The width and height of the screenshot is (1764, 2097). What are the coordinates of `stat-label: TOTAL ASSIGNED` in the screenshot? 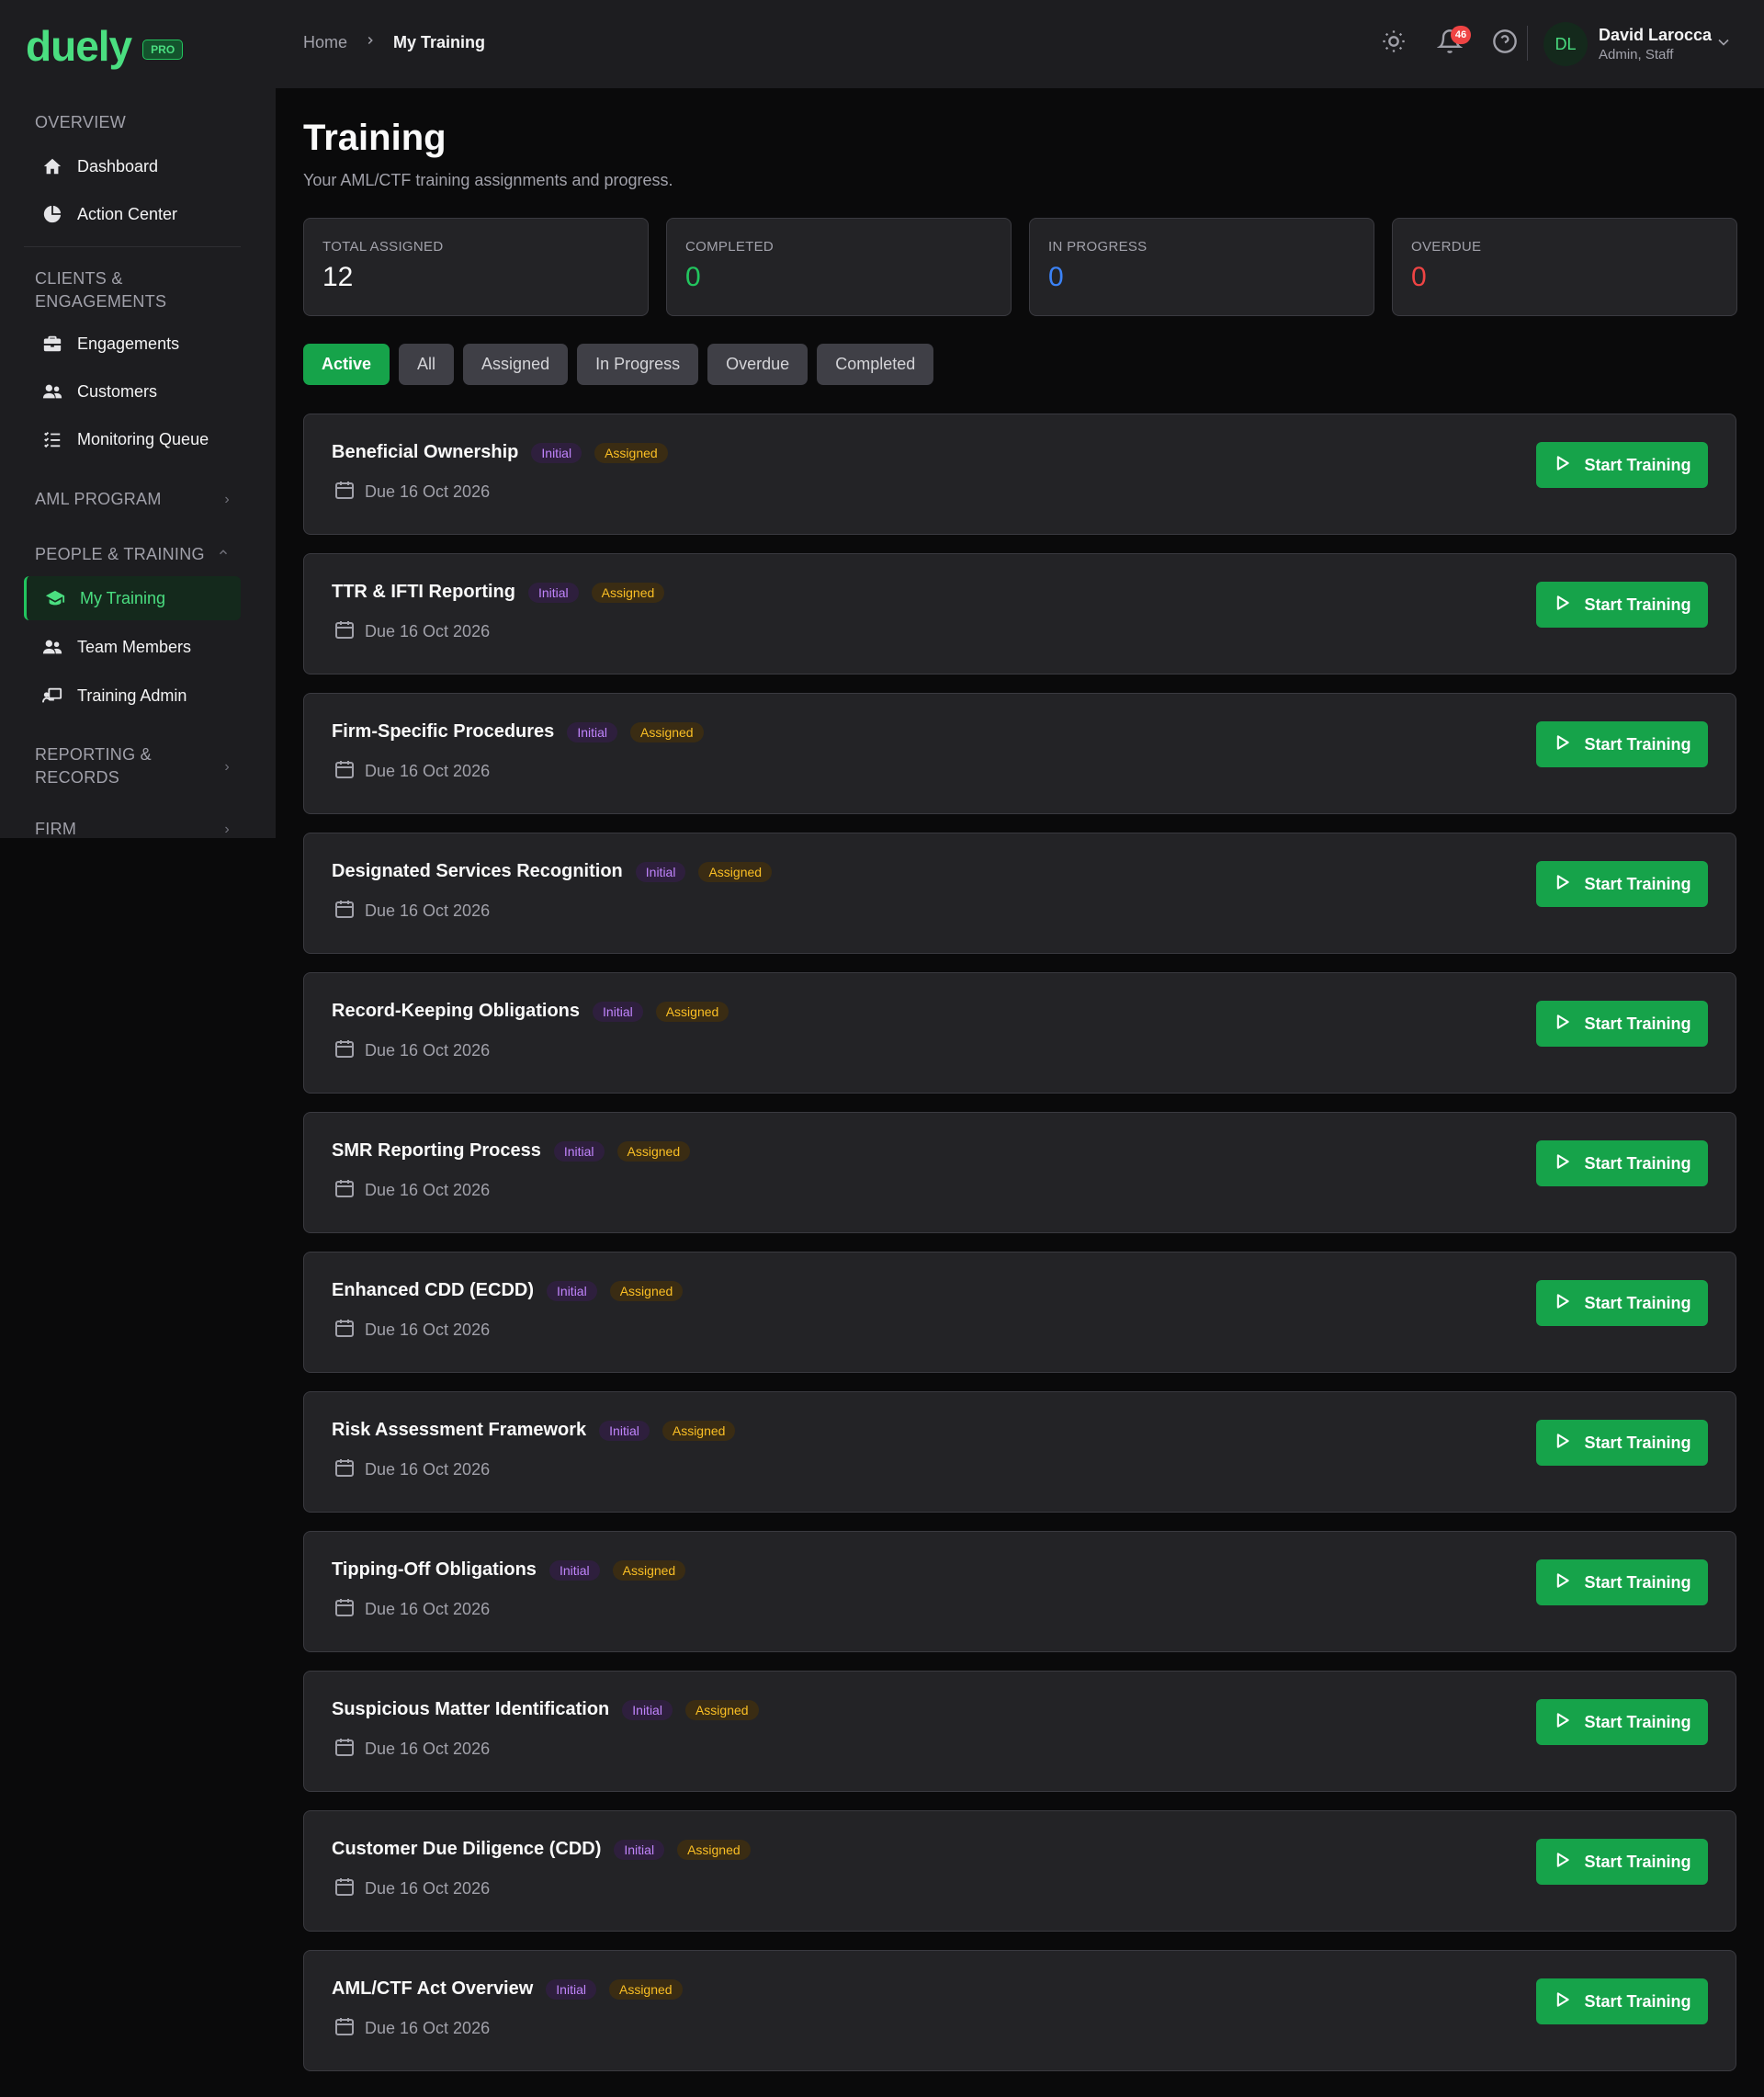 It's located at (383, 247).